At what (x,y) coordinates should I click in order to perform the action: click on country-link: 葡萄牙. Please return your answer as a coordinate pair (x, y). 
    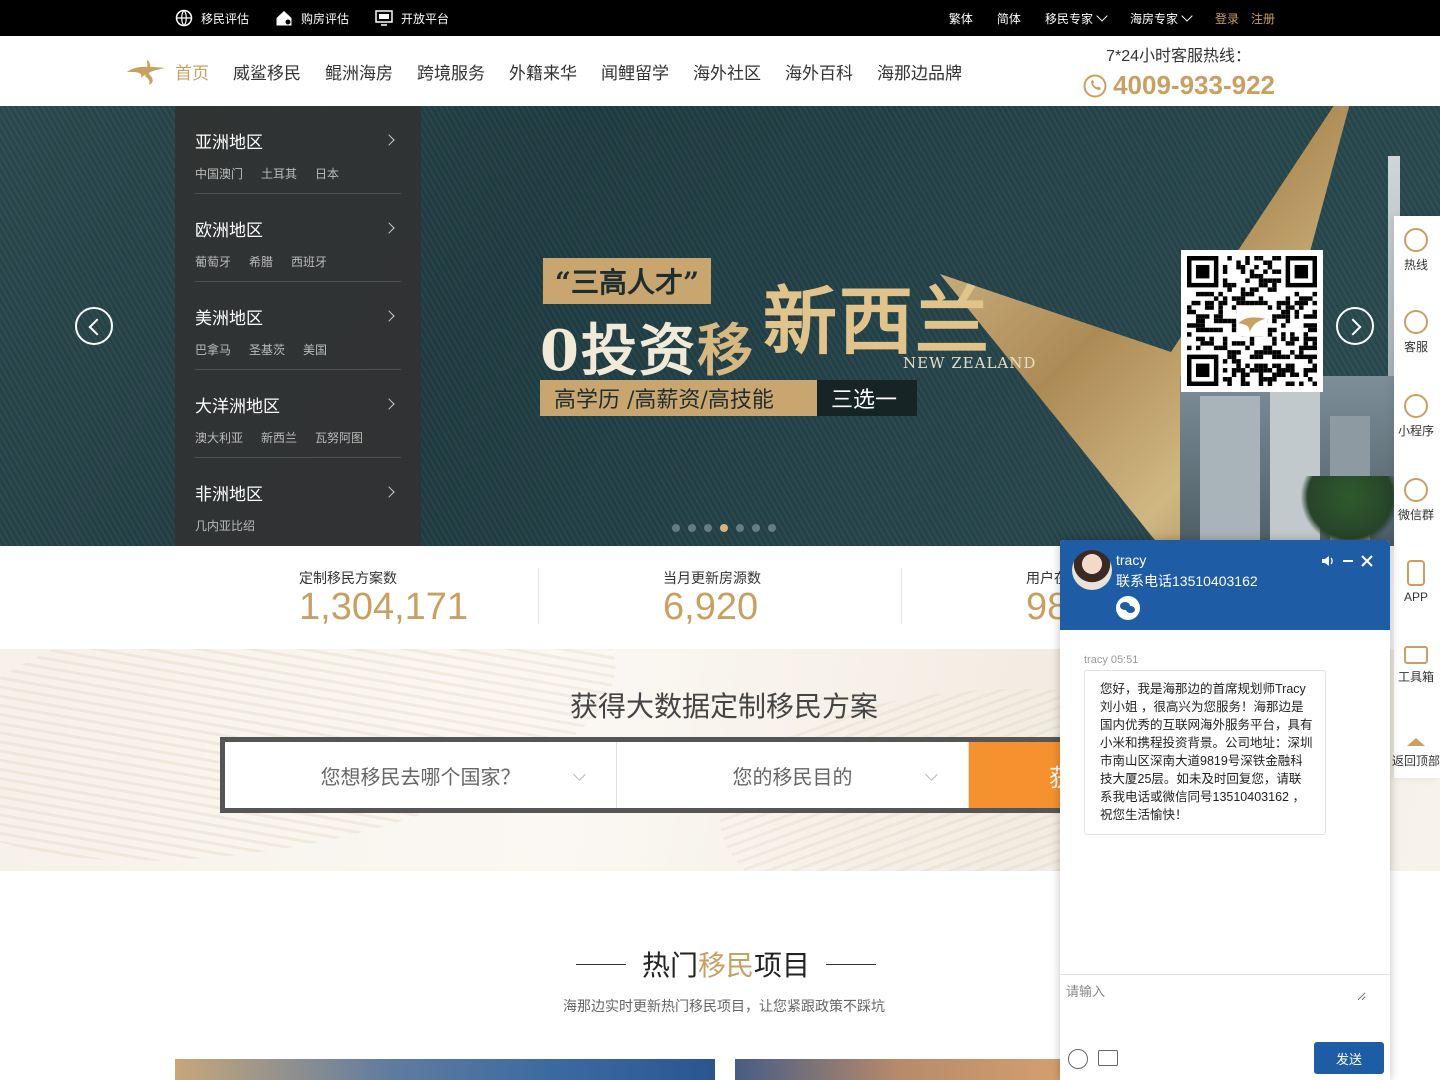
    Looking at the image, I should click on (213, 261).